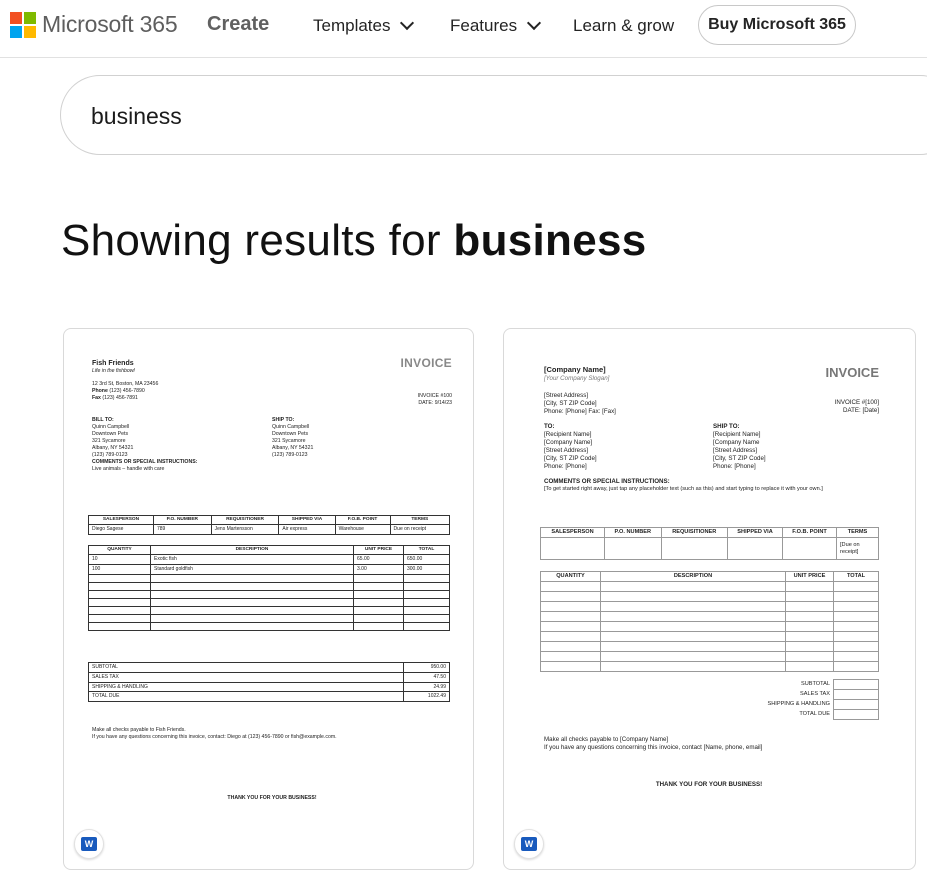 This screenshot has width=927, height=880. I want to click on nav-learn-link: Learn & grow, so click(623, 26).